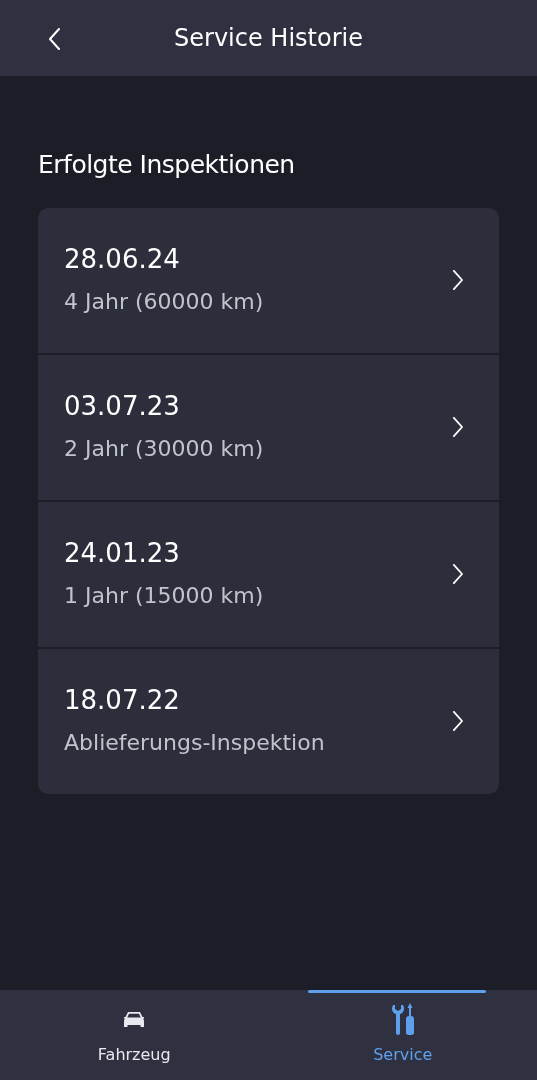 The width and height of the screenshot is (537, 1080). Describe the element at coordinates (122, 259) in the screenshot. I see `inspection-date: 28.06.24` at that location.